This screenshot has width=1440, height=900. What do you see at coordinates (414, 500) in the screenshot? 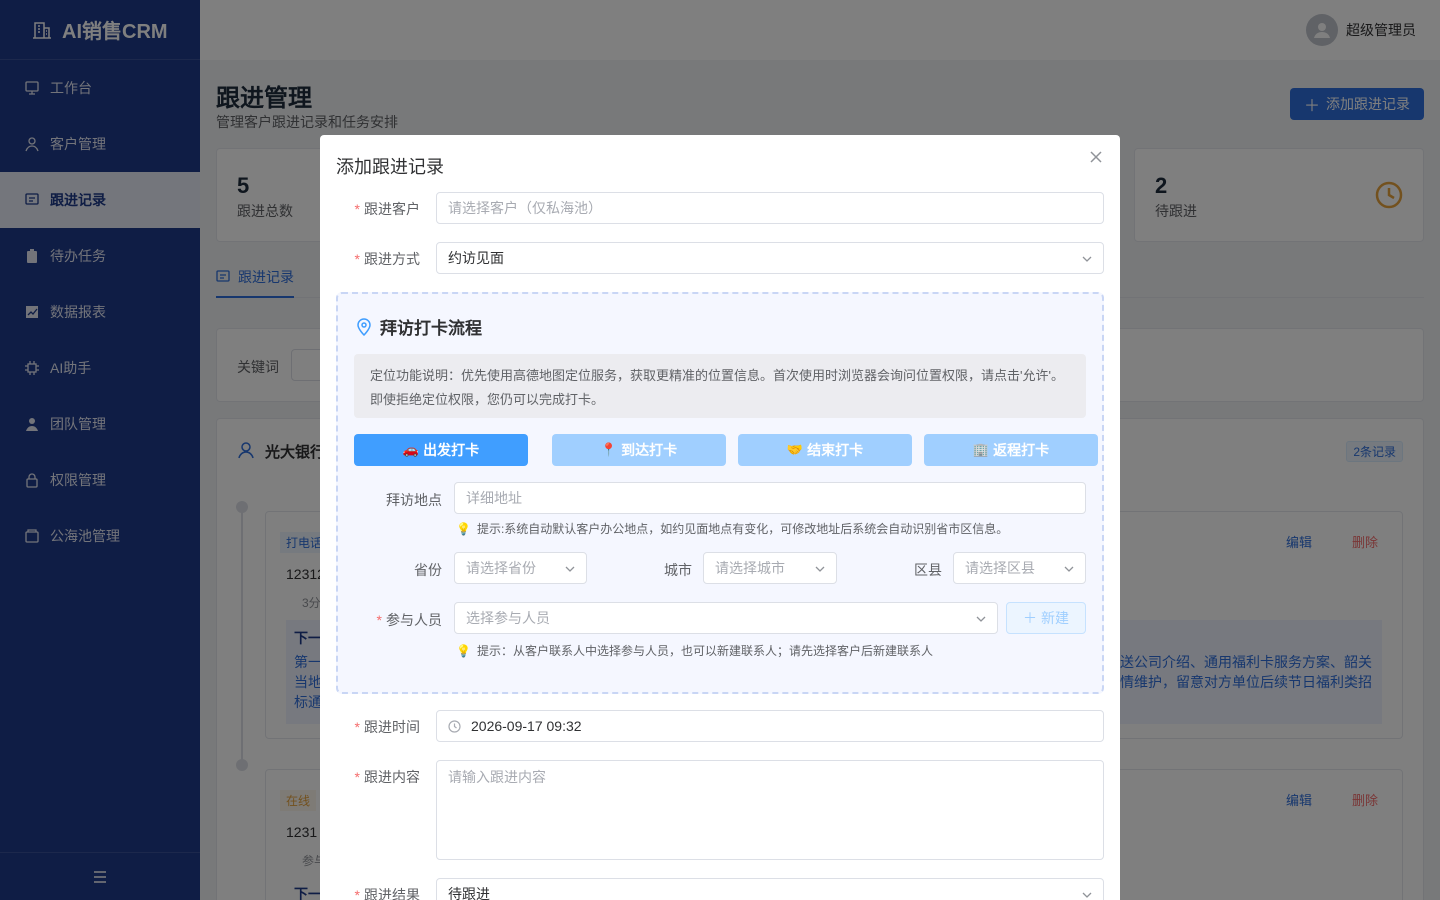
I see `address-label: 拜访地点` at bounding box center [414, 500].